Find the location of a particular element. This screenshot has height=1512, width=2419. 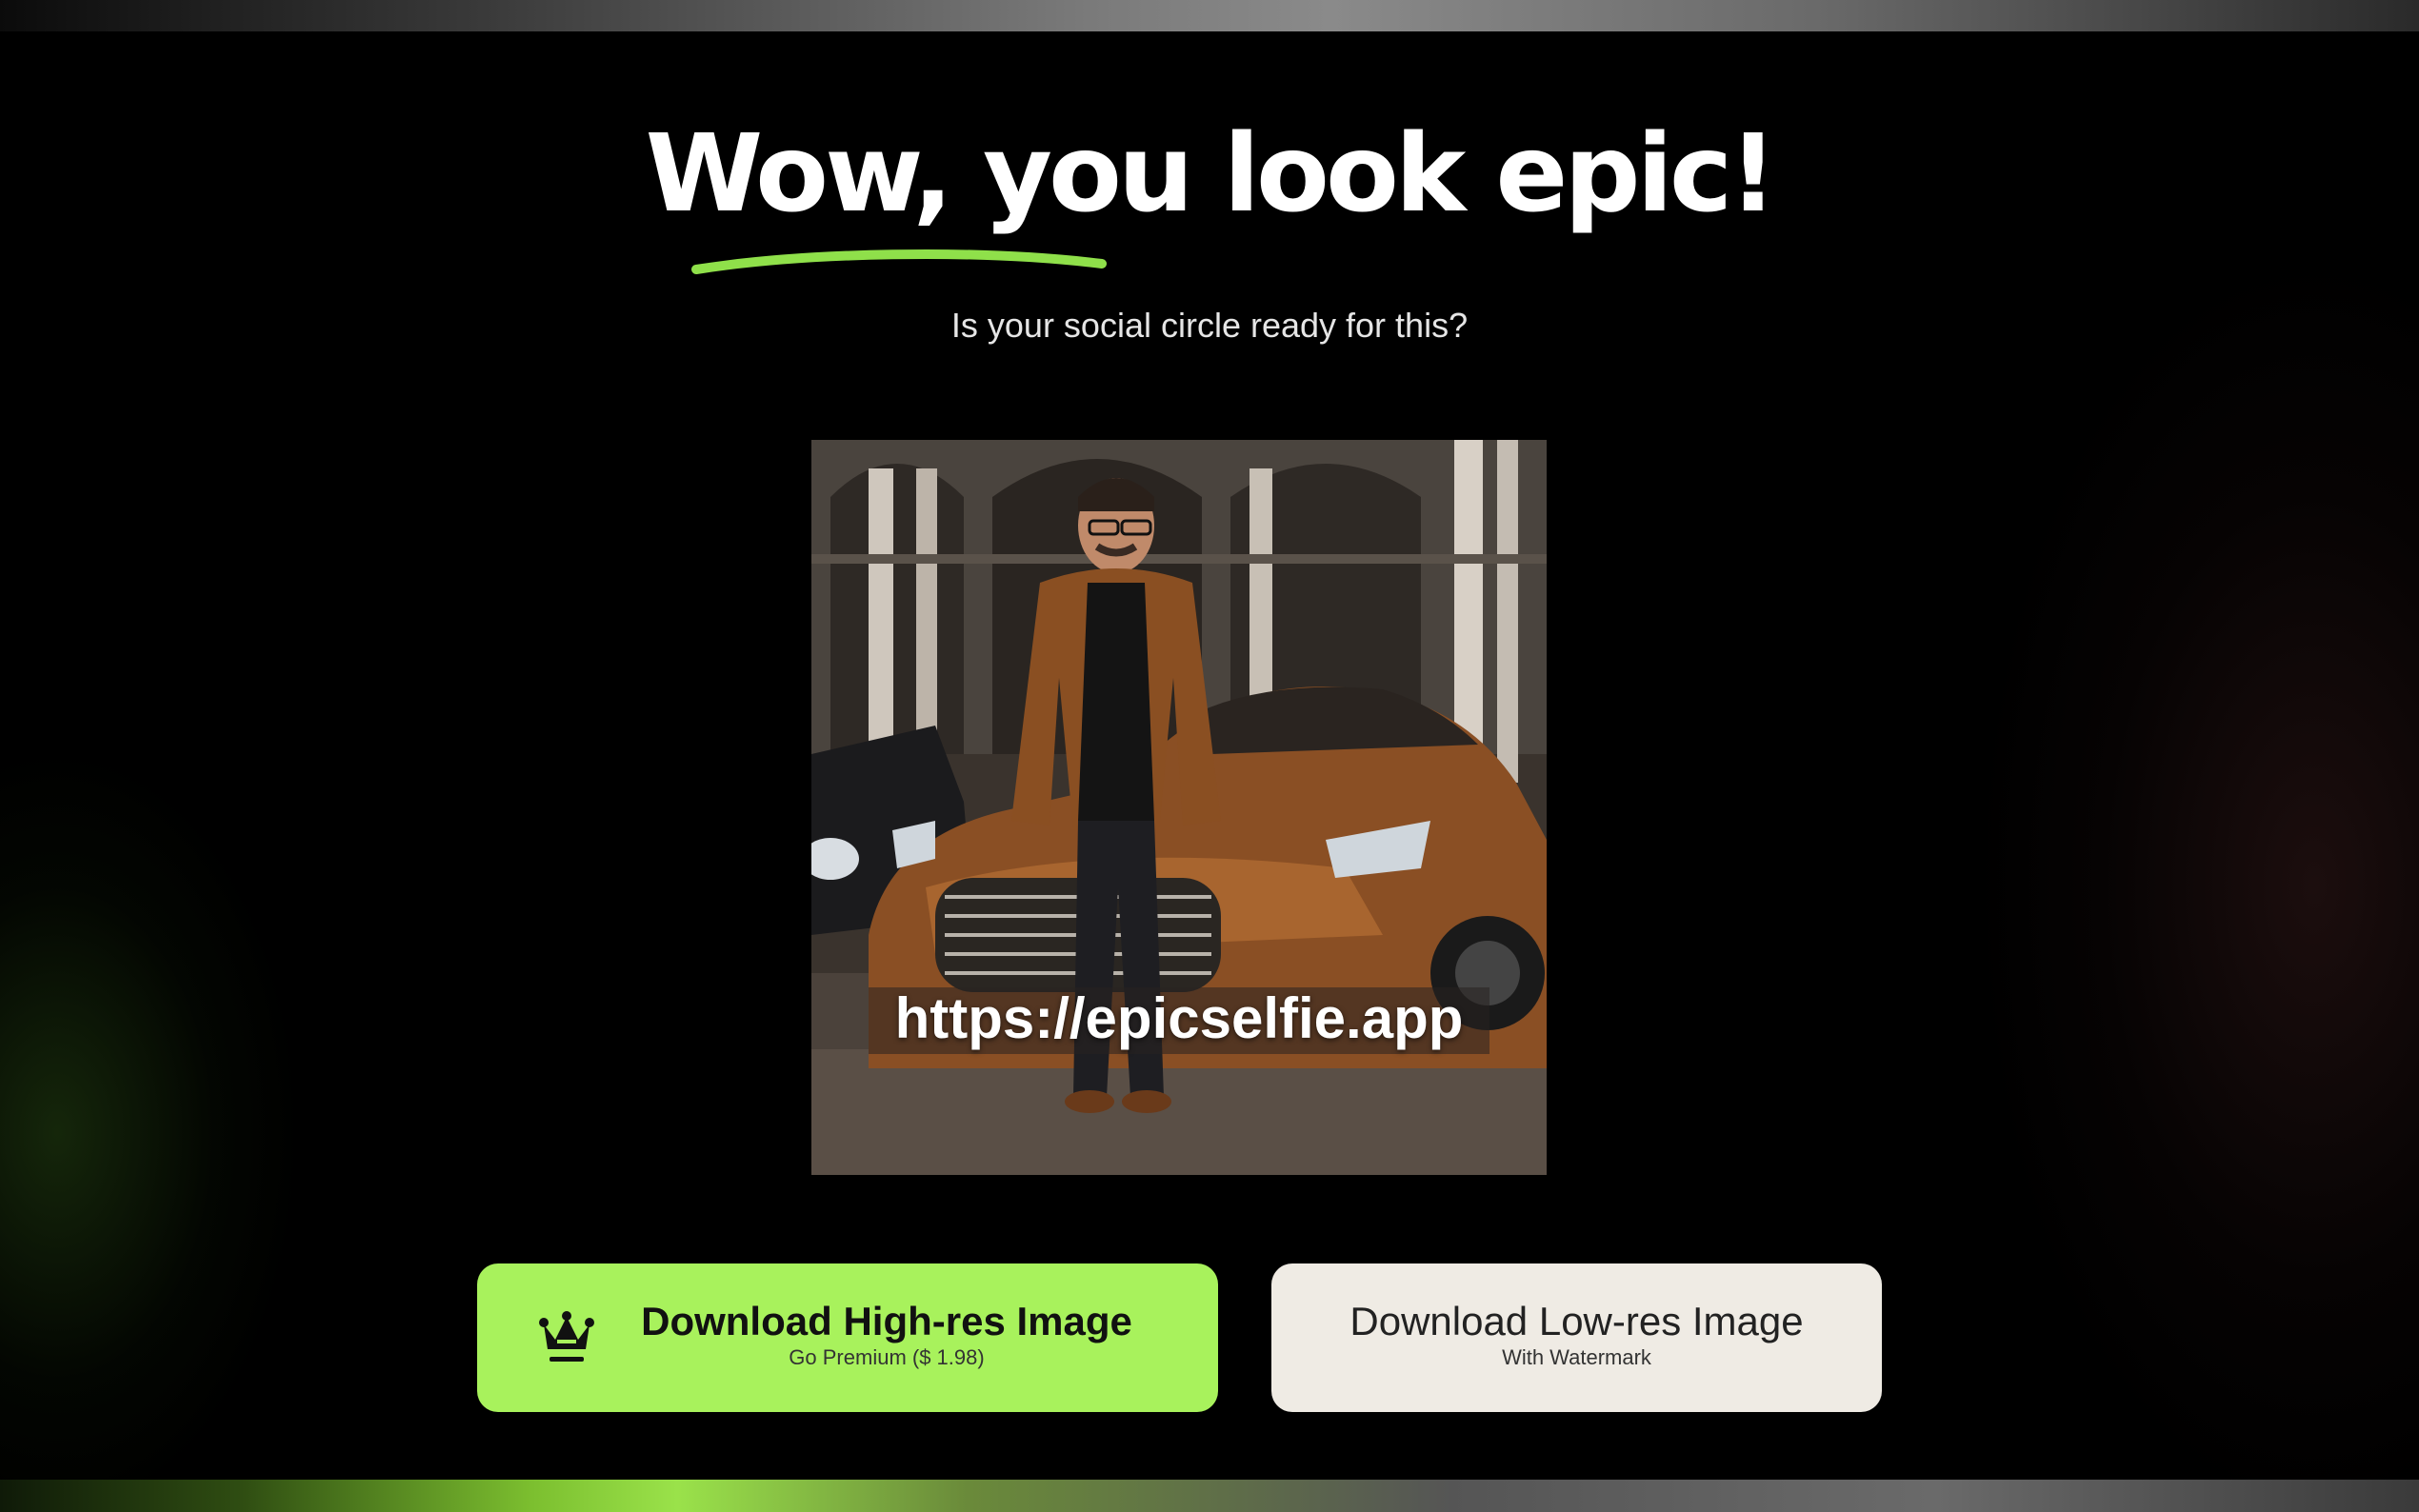

bottom-edge-strip is located at coordinates (1209, 1496).